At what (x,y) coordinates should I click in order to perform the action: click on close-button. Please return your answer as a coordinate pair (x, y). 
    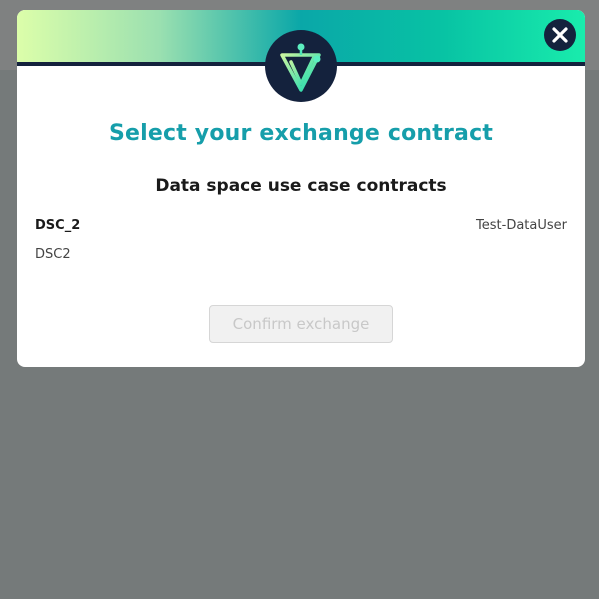
    Looking at the image, I should click on (560, 35).